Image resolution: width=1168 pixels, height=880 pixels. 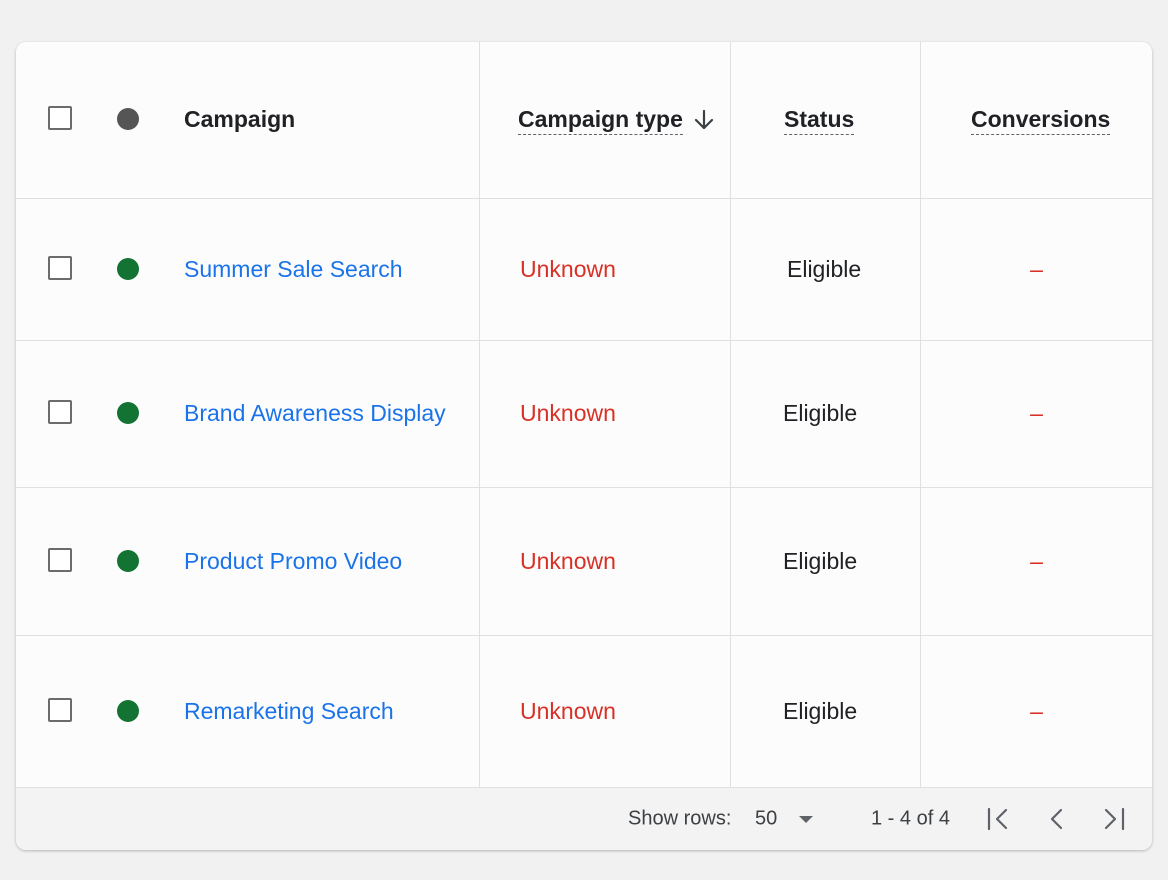 I want to click on header-campaign: Campaign, so click(x=239, y=119).